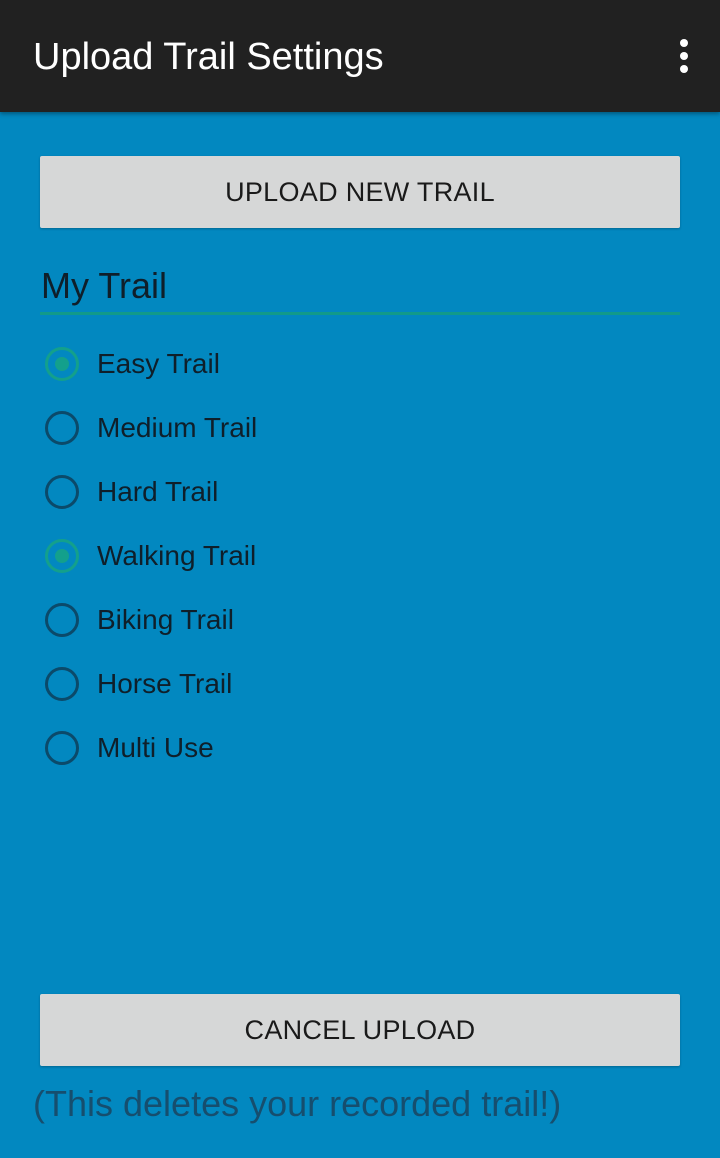 The width and height of the screenshot is (720, 1158). Describe the element at coordinates (360, 364) in the screenshot. I see `radio-option-easy-trail: Easy Trail` at that location.